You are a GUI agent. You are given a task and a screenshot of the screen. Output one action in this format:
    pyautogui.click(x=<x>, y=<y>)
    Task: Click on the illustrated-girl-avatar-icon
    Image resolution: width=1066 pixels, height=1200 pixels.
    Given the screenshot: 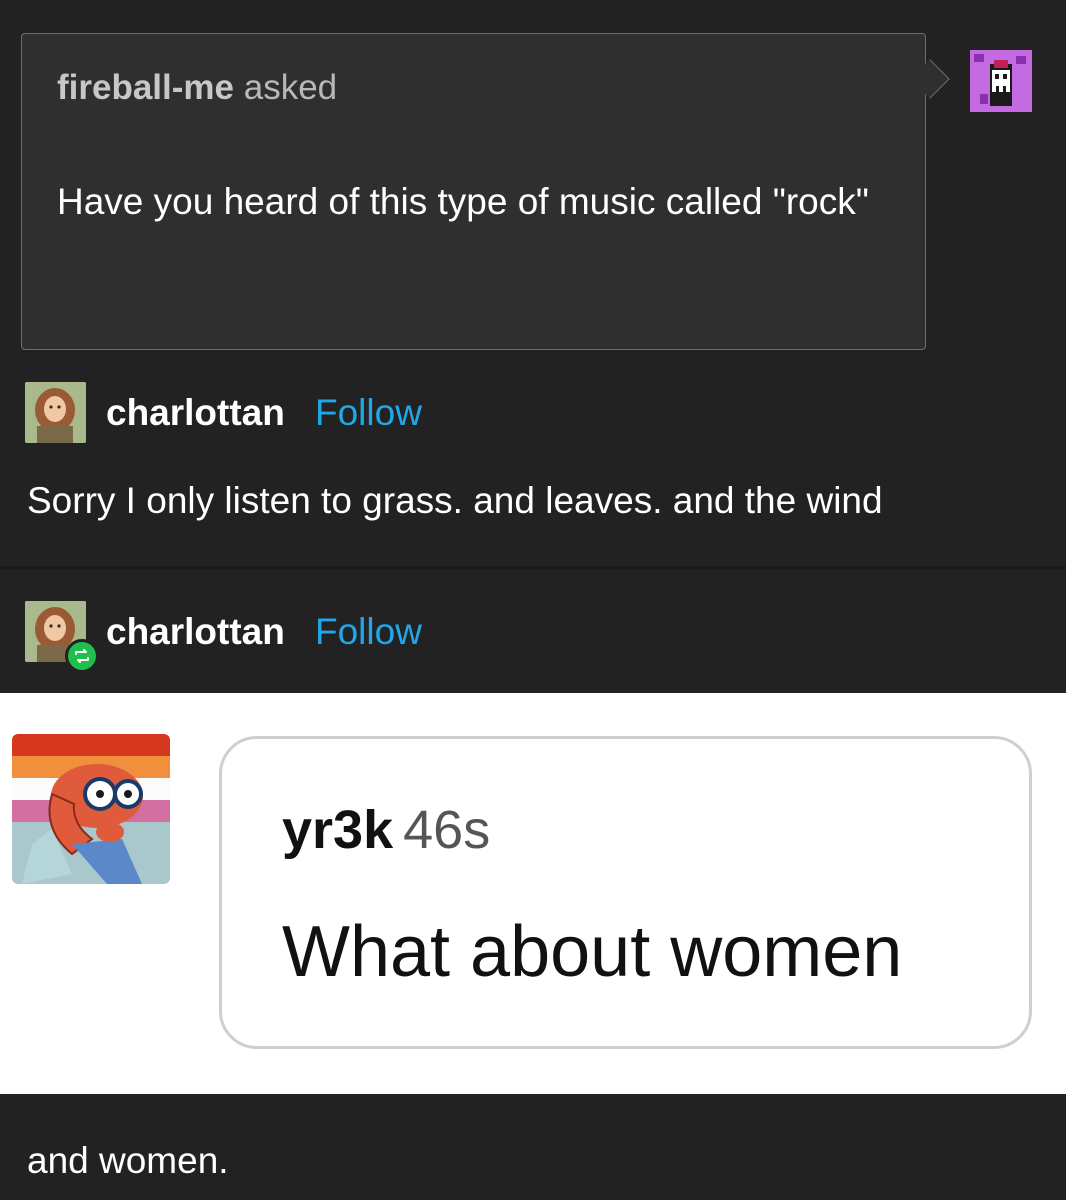 What is the action you would take?
    pyautogui.click(x=55, y=412)
    